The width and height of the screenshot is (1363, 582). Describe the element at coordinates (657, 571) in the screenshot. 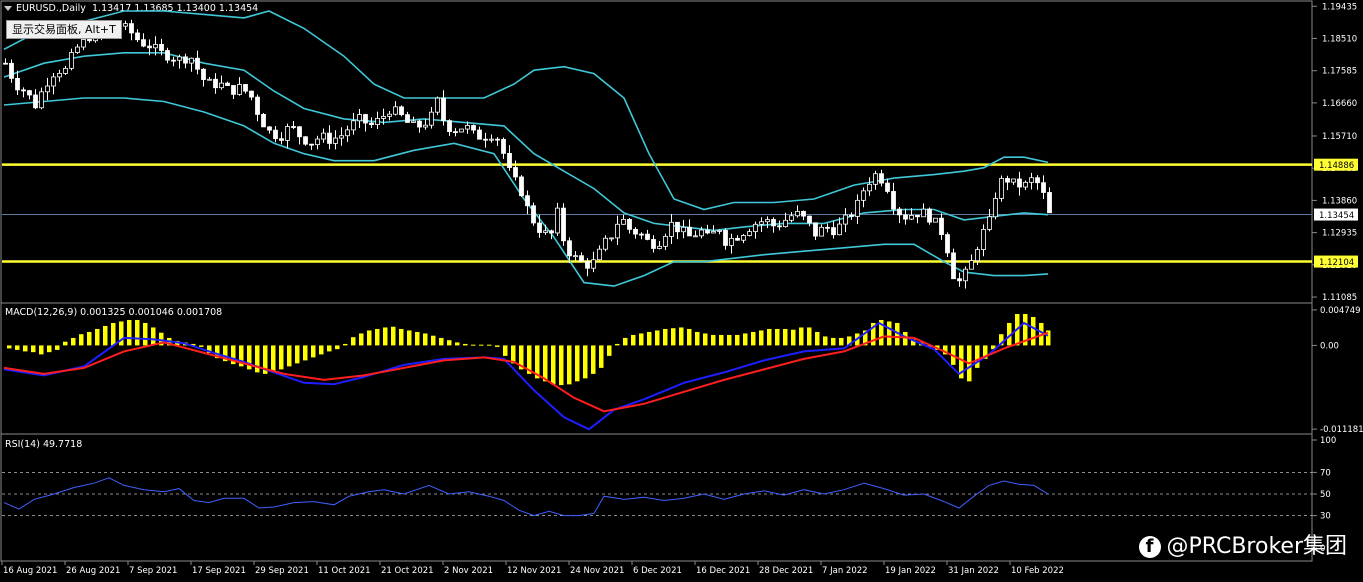

I see `date-axis-label: 6 Dec 2021` at that location.